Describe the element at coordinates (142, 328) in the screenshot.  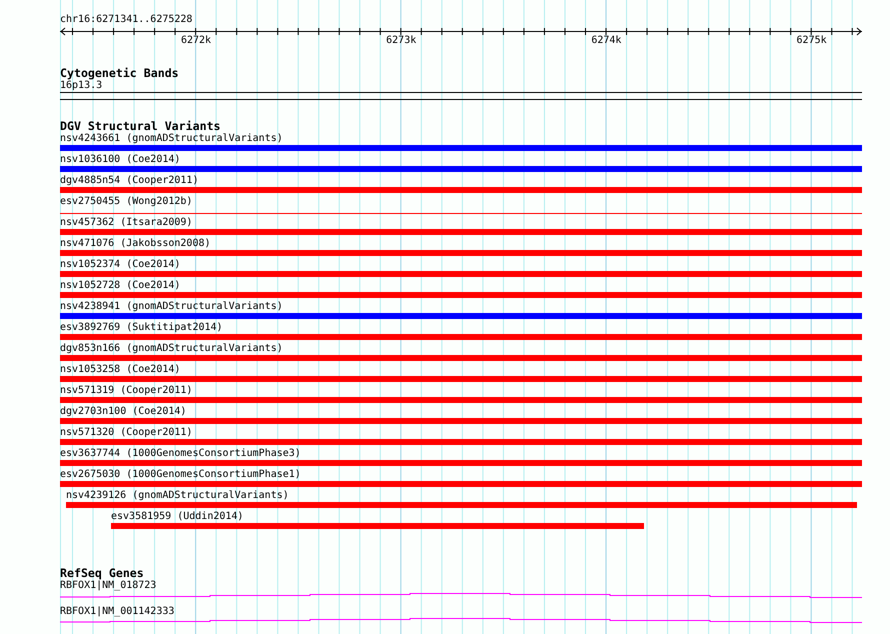
I see `variant-label: esv3892769 (Suktitipat2014)` at that location.